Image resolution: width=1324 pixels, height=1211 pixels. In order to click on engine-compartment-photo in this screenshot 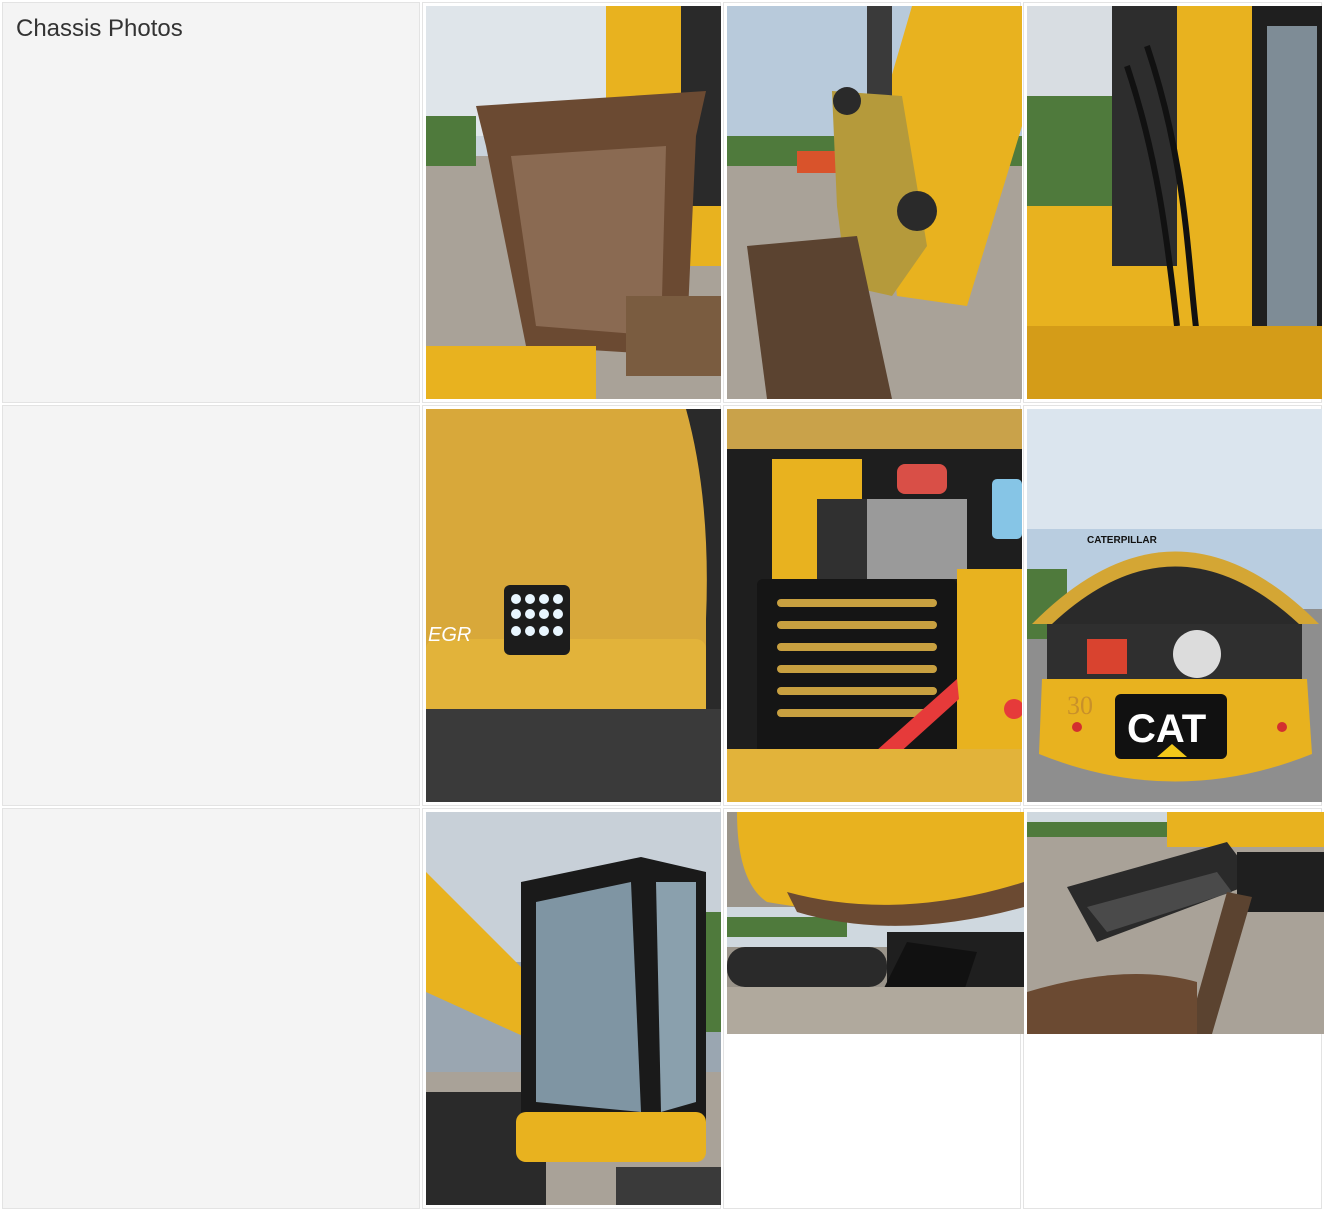, I will do `click(874, 605)`.